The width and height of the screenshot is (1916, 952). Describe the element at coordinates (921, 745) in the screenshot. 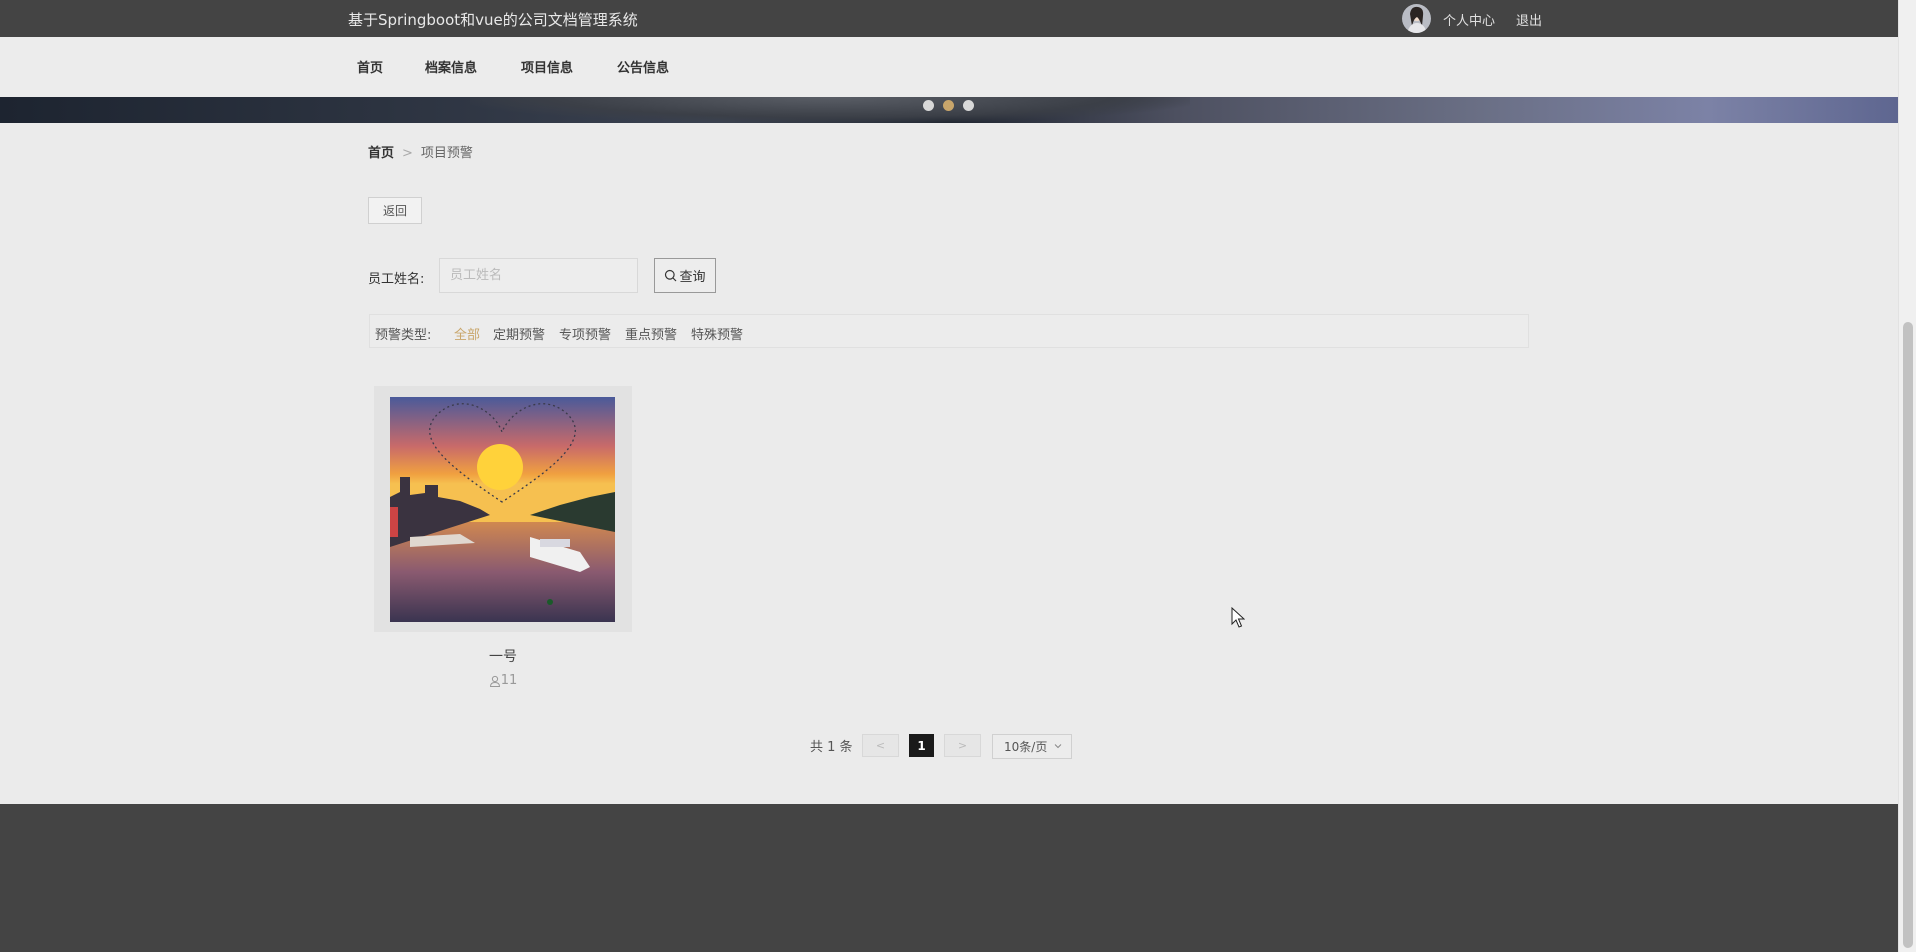

I see `pagination-page-1: 1` at that location.